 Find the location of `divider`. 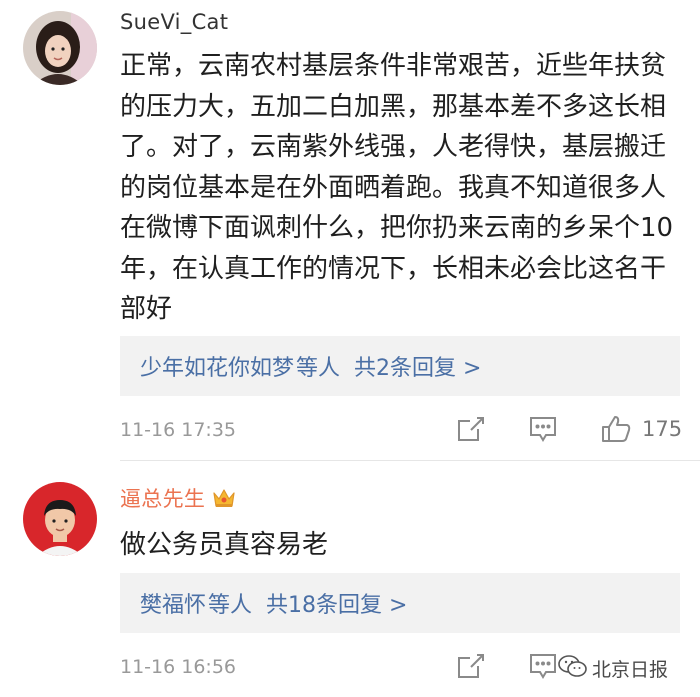

divider is located at coordinates (410, 460).